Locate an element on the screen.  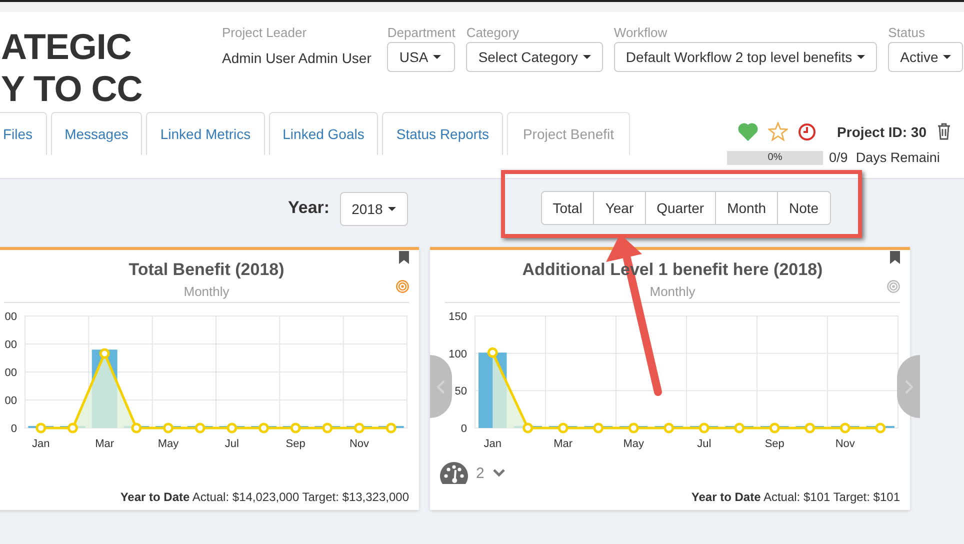
field-label: Workflow is located at coordinates (641, 33).